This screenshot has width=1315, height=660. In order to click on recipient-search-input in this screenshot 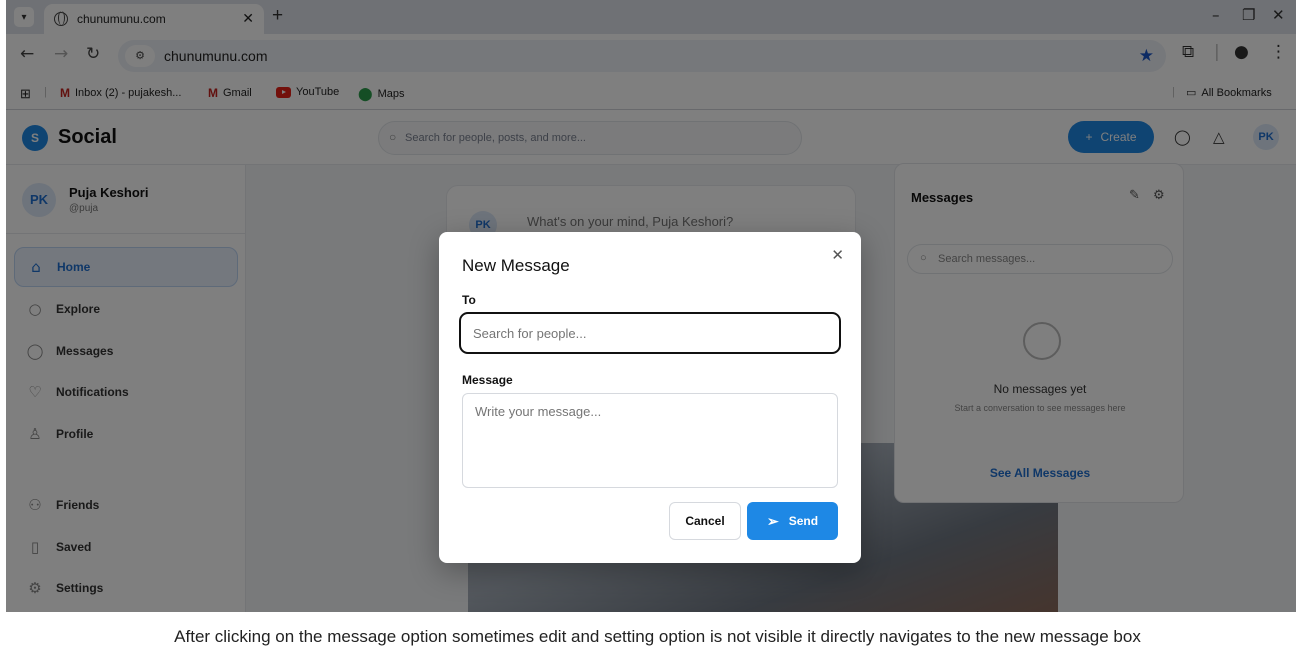, I will do `click(648, 333)`.